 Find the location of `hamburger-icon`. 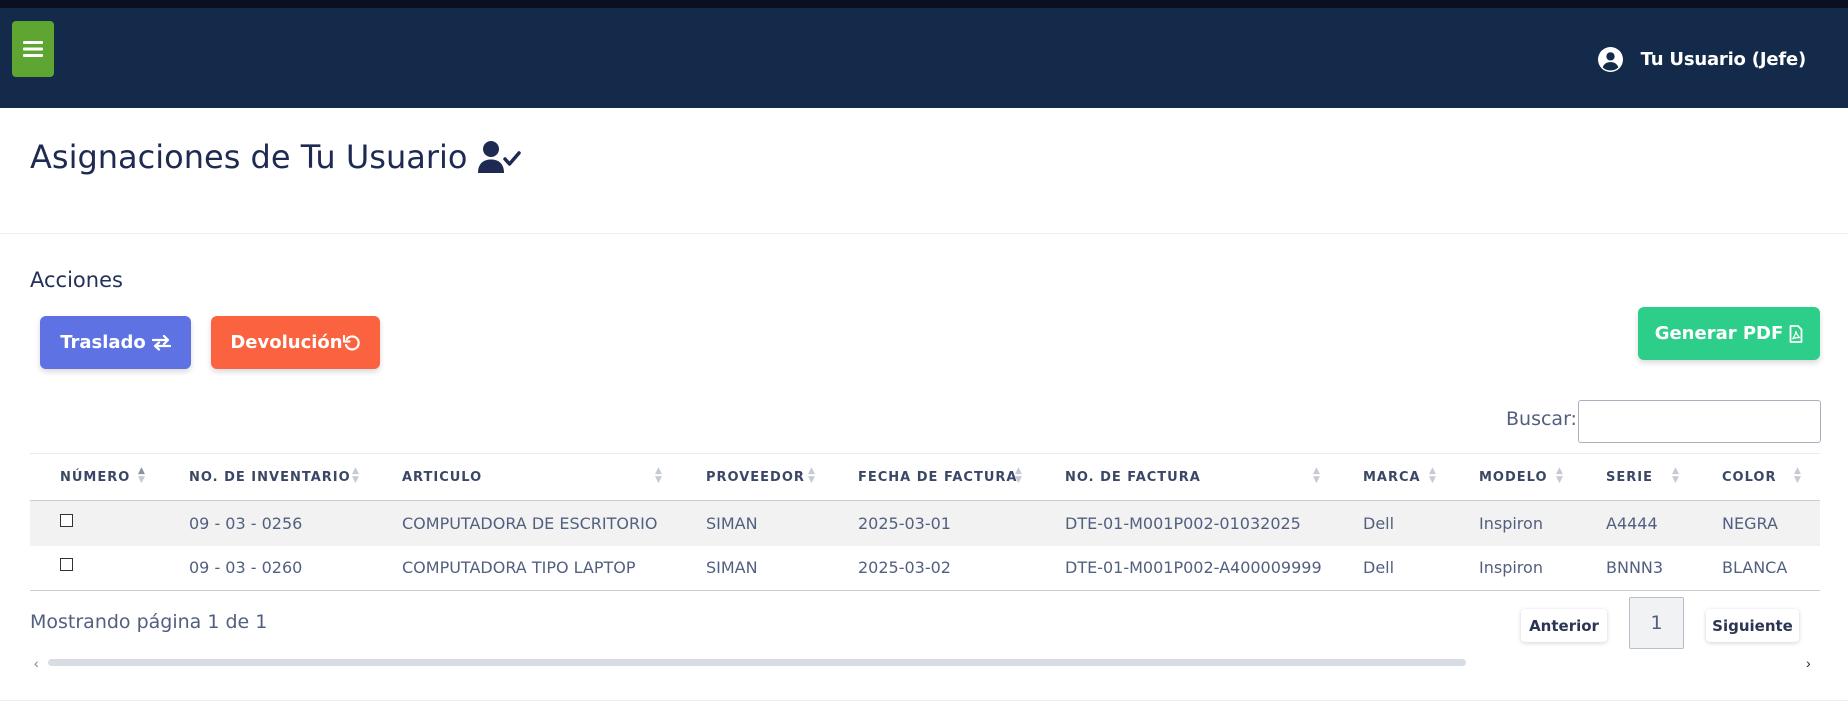

hamburger-icon is located at coordinates (33, 49).